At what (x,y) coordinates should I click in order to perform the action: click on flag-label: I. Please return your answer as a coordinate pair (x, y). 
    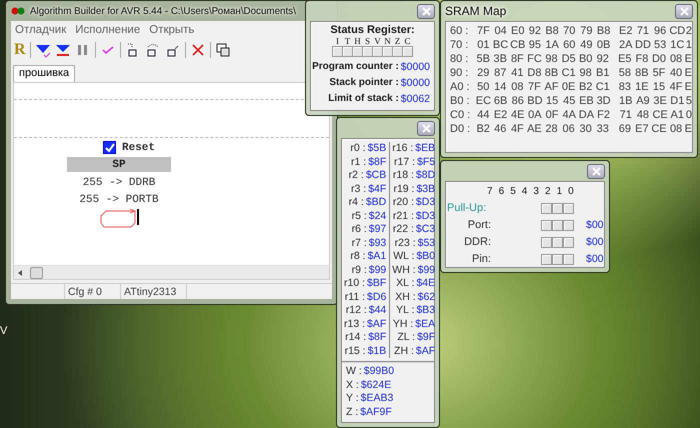
    Looking at the image, I should click on (337, 41).